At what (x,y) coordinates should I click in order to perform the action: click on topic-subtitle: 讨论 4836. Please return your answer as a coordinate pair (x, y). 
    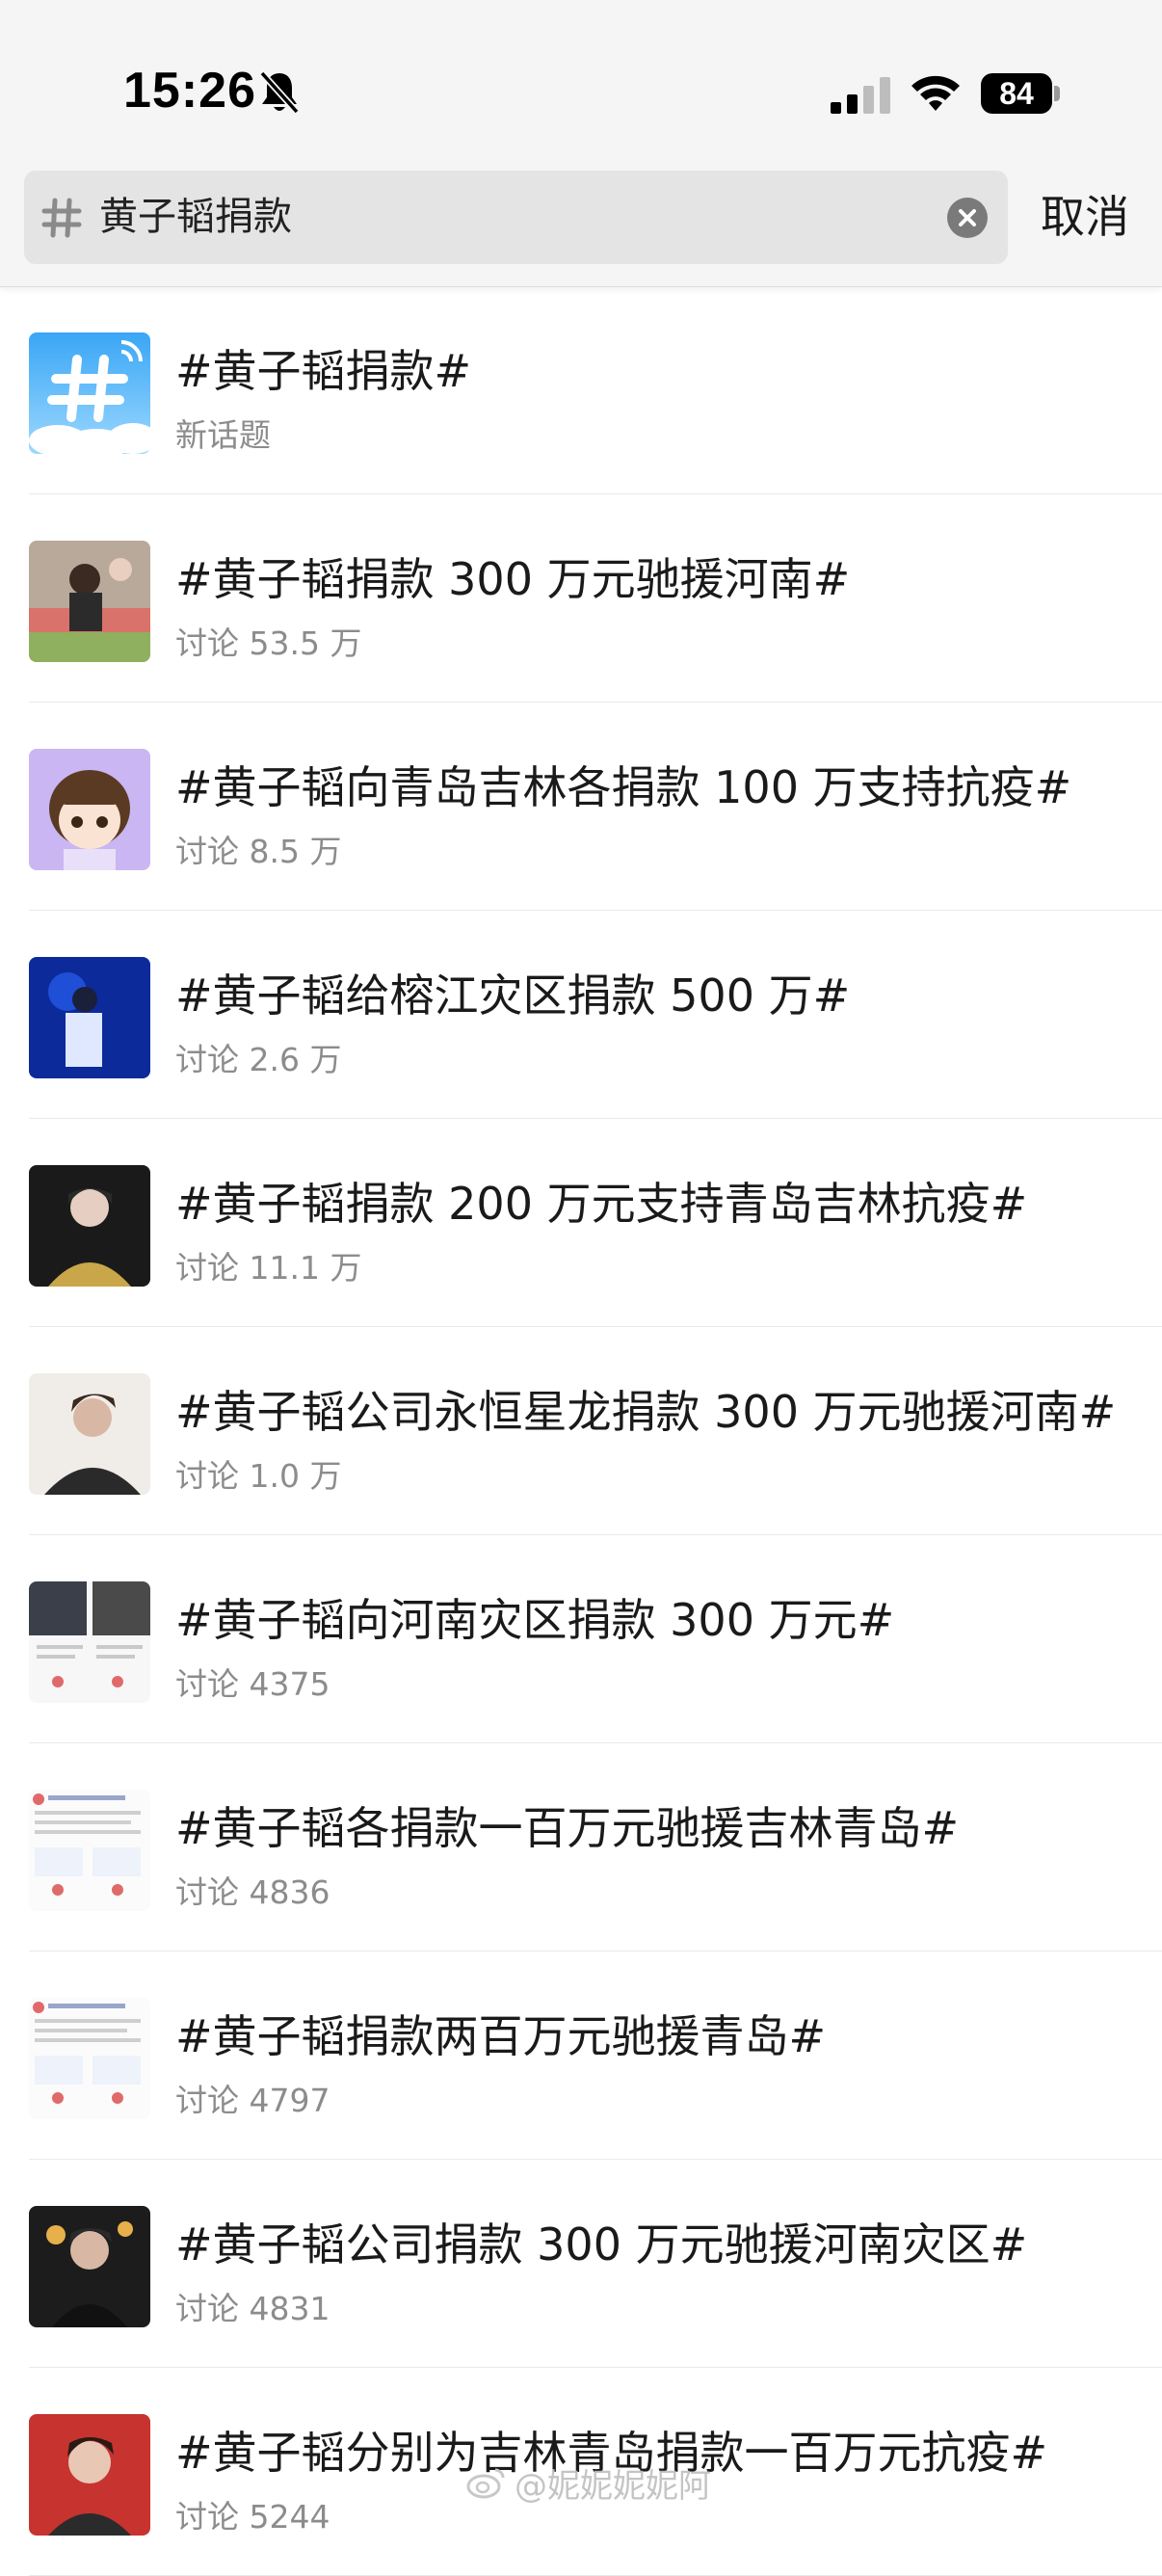
    Looking at the image, I should click on (253, 1892).